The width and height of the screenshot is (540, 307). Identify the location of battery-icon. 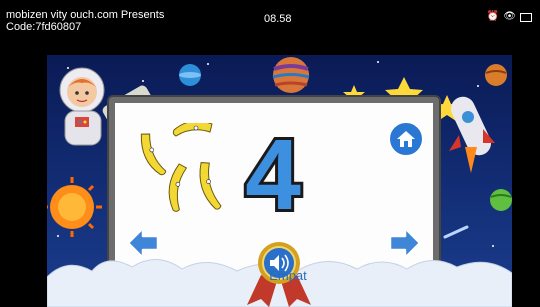
(526, 17).